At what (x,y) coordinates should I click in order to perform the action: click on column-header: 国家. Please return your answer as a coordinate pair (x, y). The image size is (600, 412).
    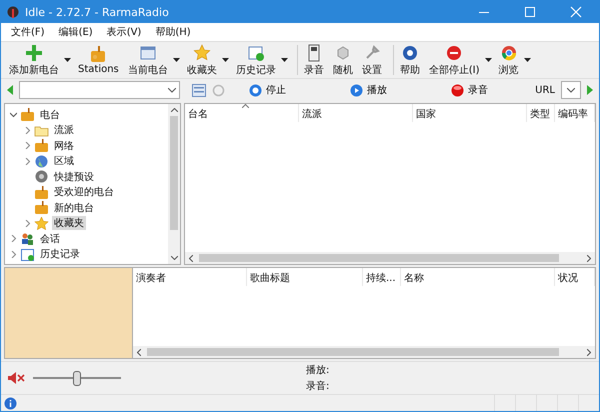
    Looking at the image, I should click on (470, 113).